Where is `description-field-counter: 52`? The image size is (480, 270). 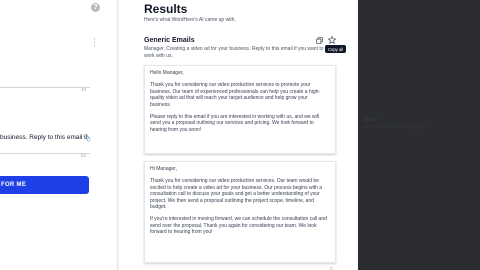
description-field-counter: 52 is located at coordinates (84, 155).